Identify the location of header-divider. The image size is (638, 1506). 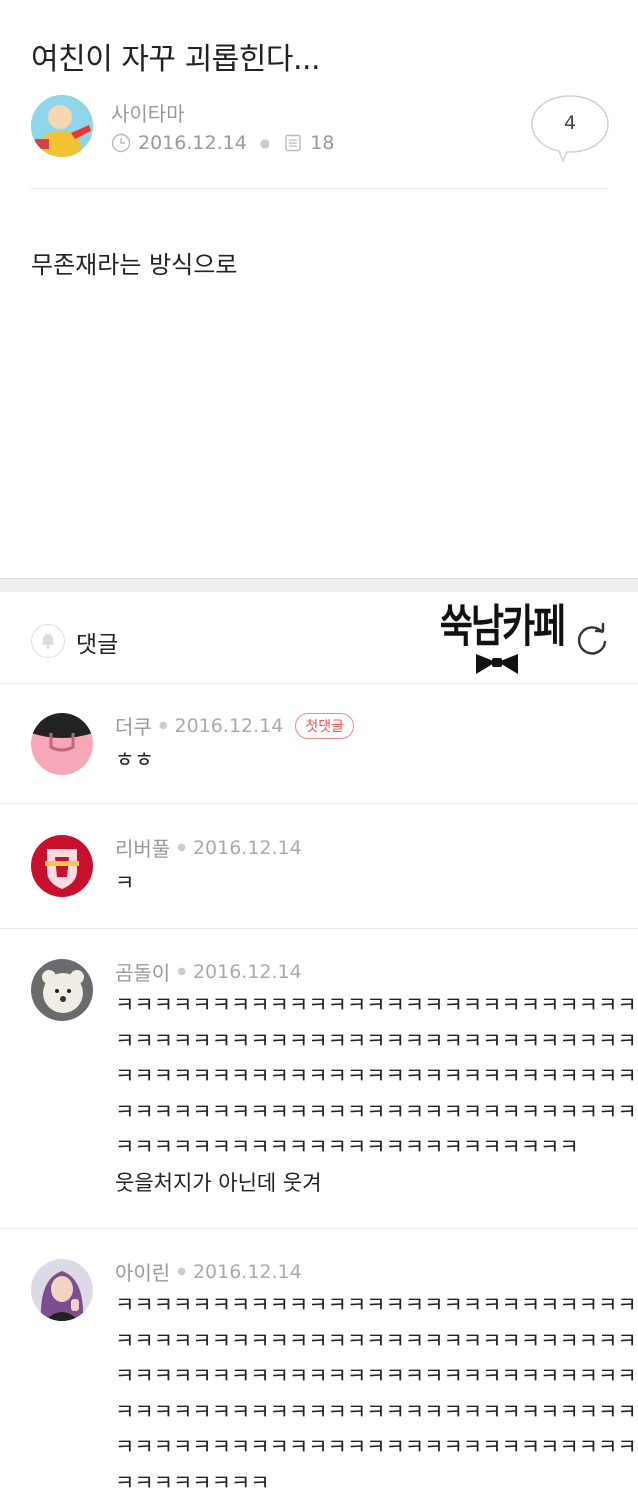
(319, 188).